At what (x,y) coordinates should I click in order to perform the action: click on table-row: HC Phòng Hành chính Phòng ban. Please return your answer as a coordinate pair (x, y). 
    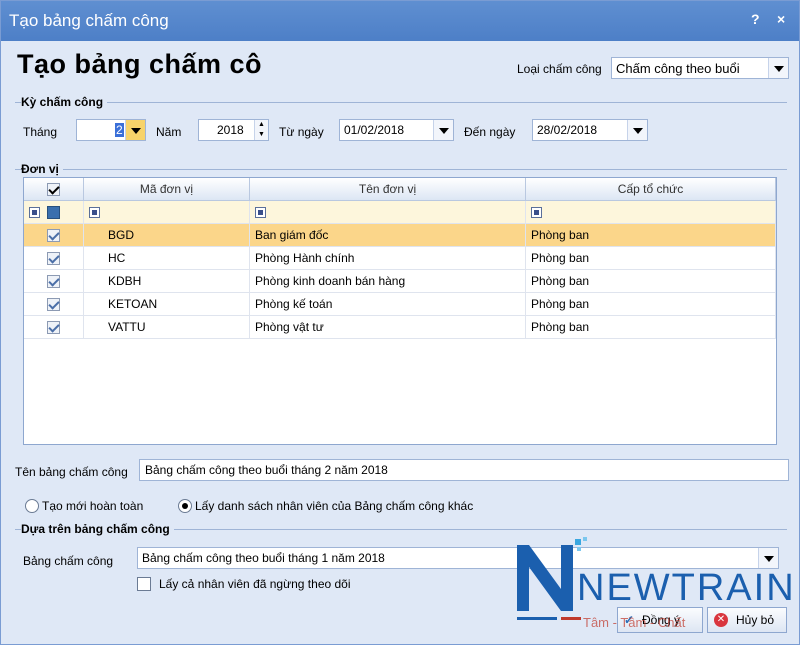
    Looking at the image, I should click on (400, 258).